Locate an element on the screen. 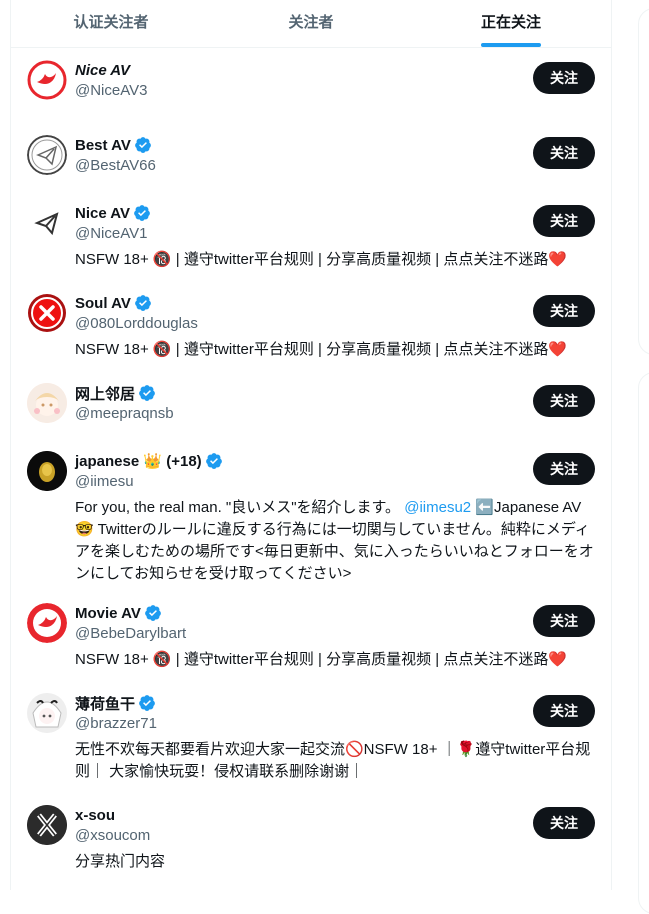 The image size is (649, 914). tab-following: 正在关注 is located at coordinates (511, 23).